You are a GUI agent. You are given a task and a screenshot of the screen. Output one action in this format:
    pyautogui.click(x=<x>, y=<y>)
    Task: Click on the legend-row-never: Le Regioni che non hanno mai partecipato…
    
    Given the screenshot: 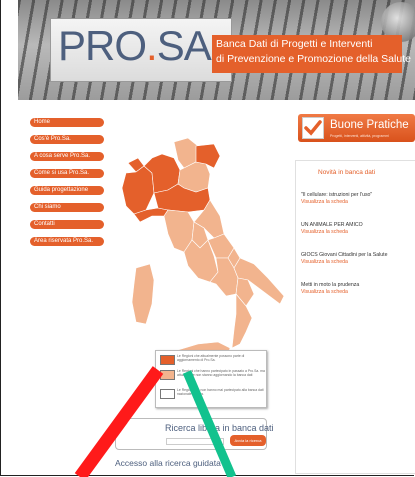 What is the action you would take?
    pyautogui.click(x=212, y=394)
    